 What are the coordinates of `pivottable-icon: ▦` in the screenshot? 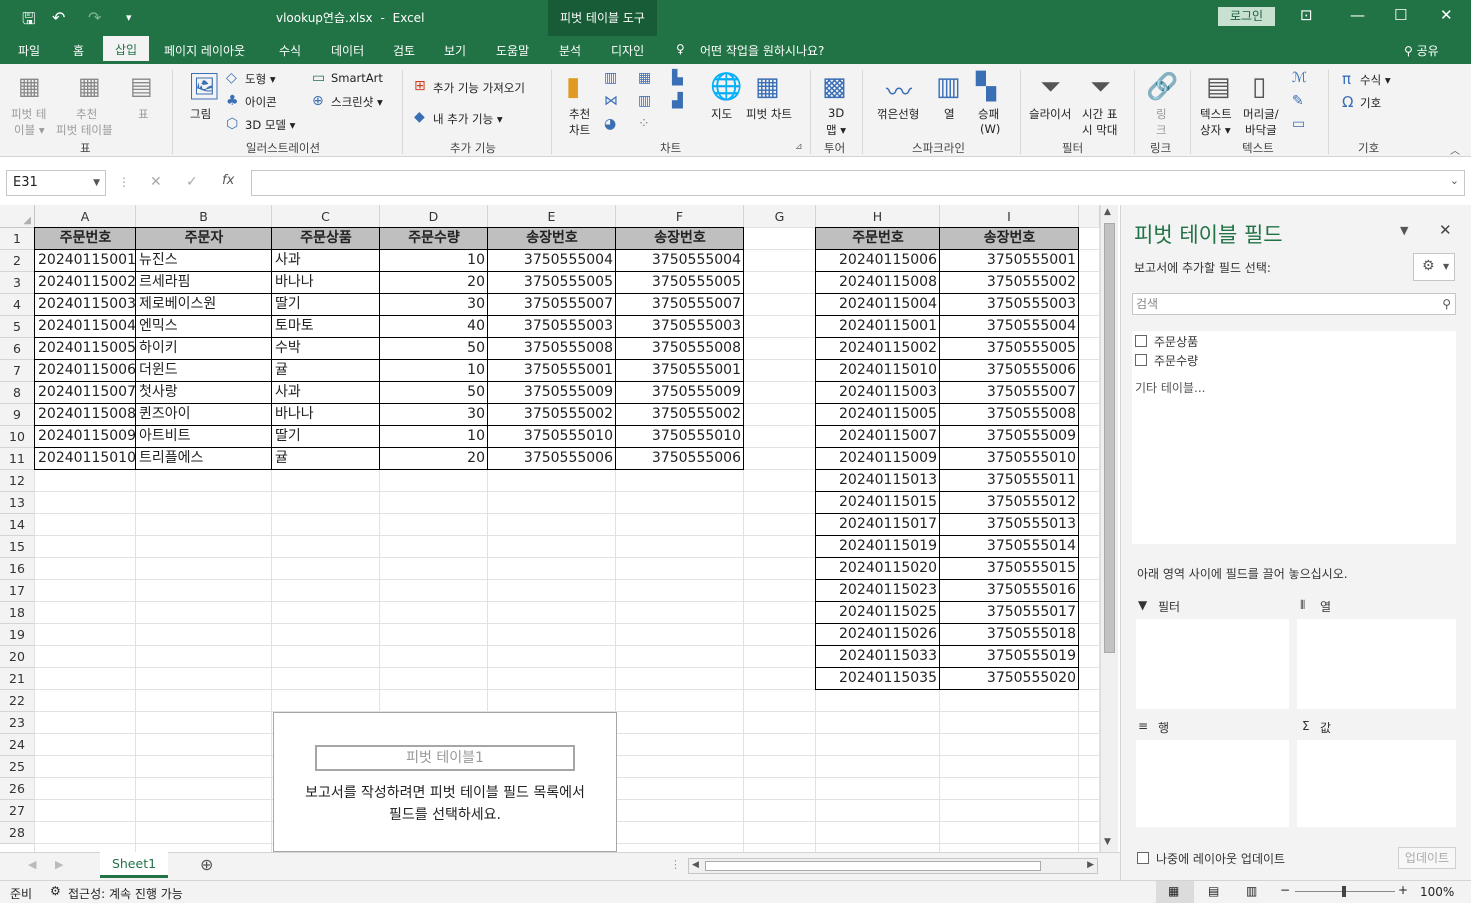 It's located at (29, 86).